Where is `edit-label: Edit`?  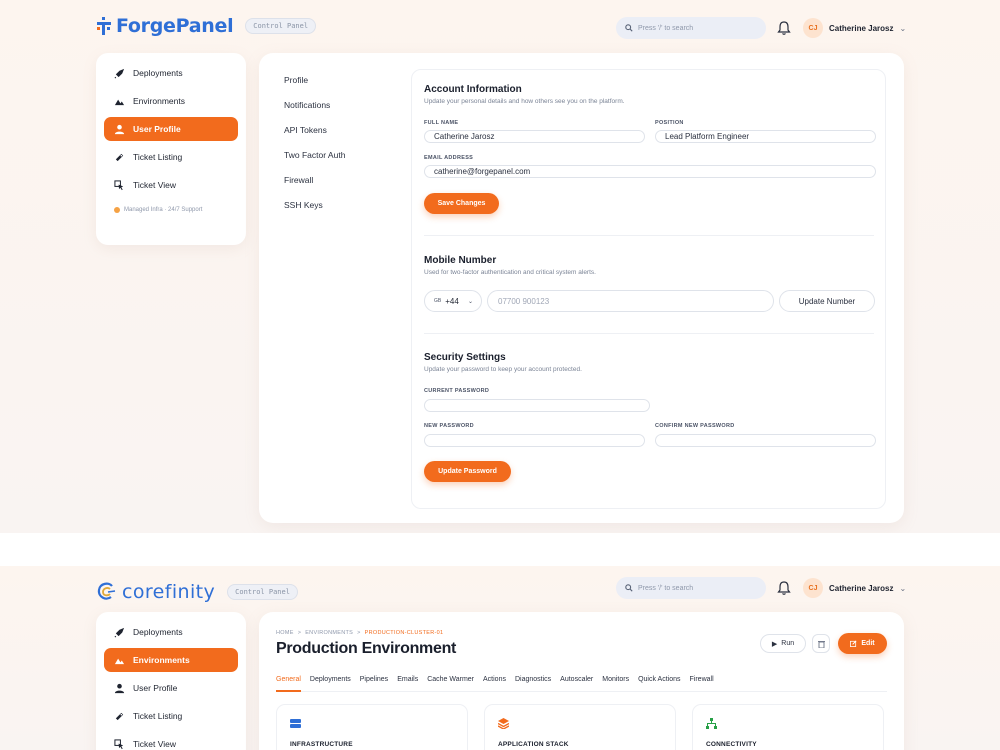
edit-label: Edit is located at coordinates (868, 643).